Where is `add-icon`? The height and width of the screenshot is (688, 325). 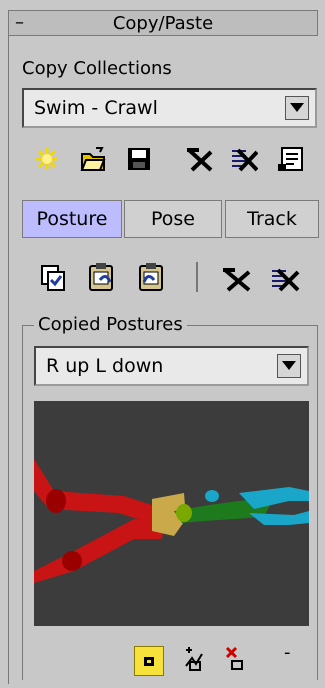 add-icon is located at coordinates (195, 659).